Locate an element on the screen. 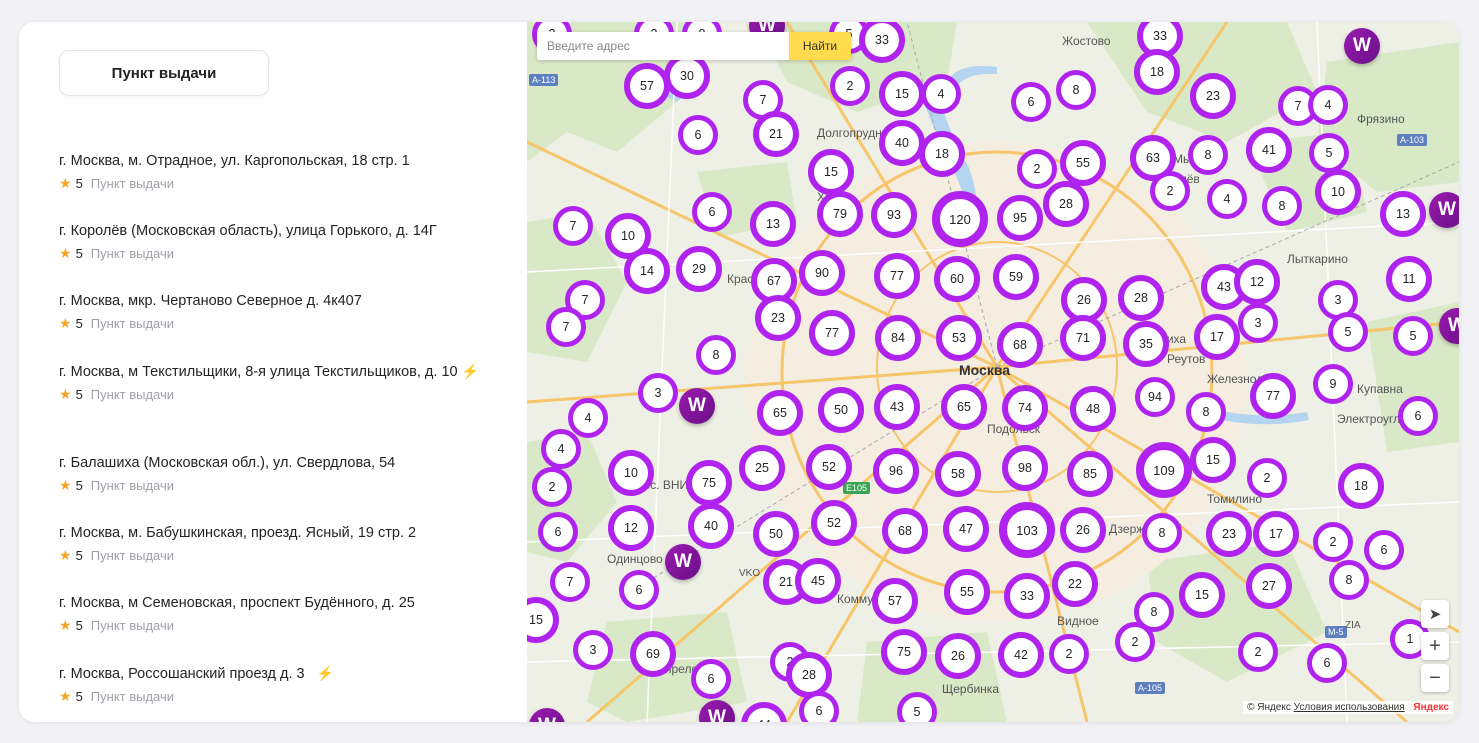 The height and width of the screenshot is (743, 1479). pickup-cluster: 11 is located at coordinates (1409, 279).